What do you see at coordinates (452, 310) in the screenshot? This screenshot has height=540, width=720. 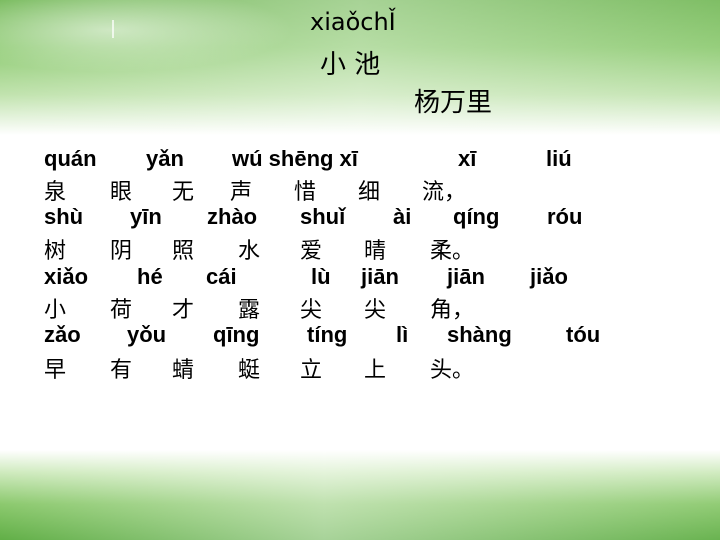 I see `hanzi-char: 角，` at bounding box center [452, 310].